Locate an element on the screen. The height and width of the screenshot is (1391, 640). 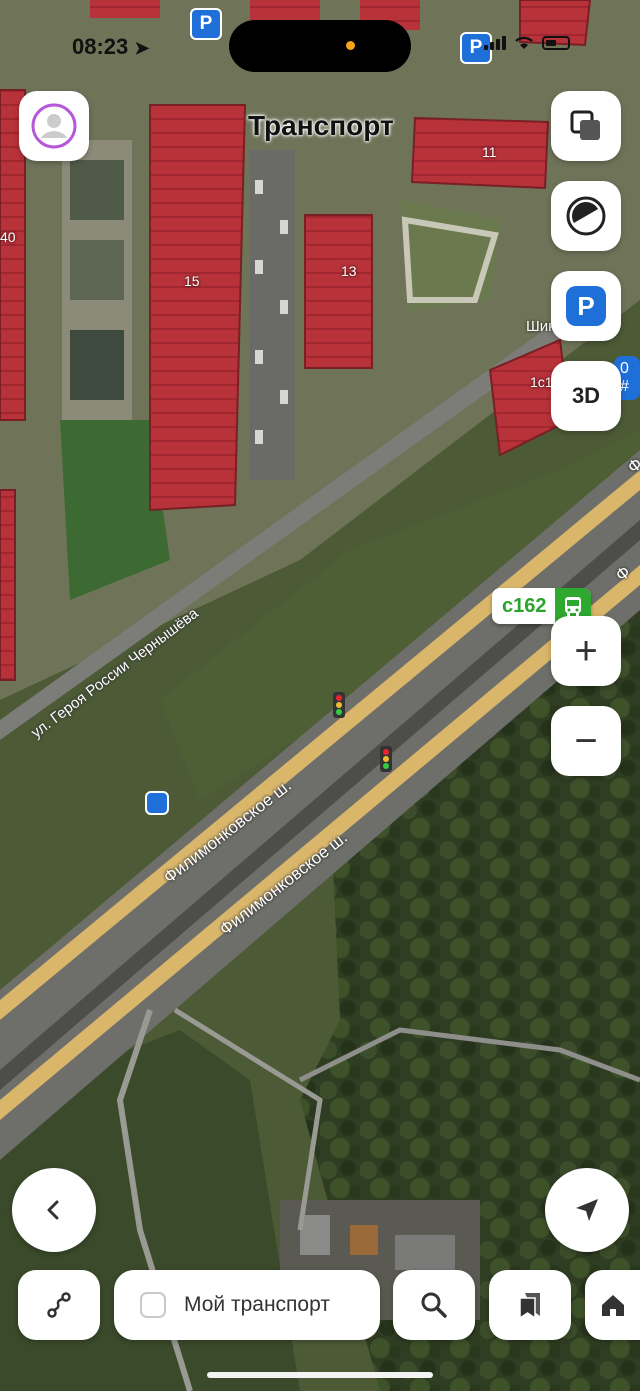
parking-layer-button: P is located at coordinates (586, 306).